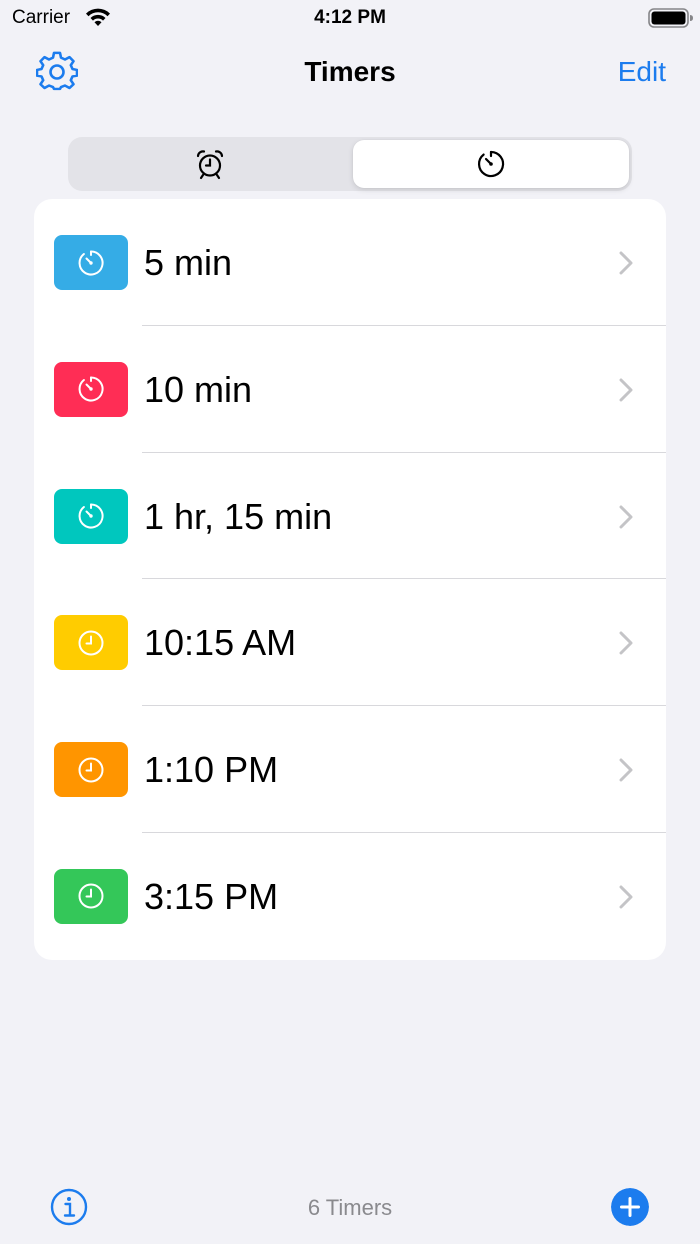 This screenshot has width=700, height=1244. I want to click on edit-button: Edit, so click(642, 72).